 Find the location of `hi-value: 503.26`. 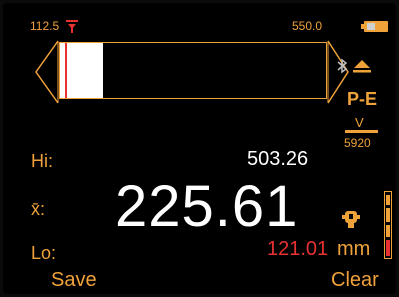

hi-value: 503.26 is located at coordinates (278, 159).